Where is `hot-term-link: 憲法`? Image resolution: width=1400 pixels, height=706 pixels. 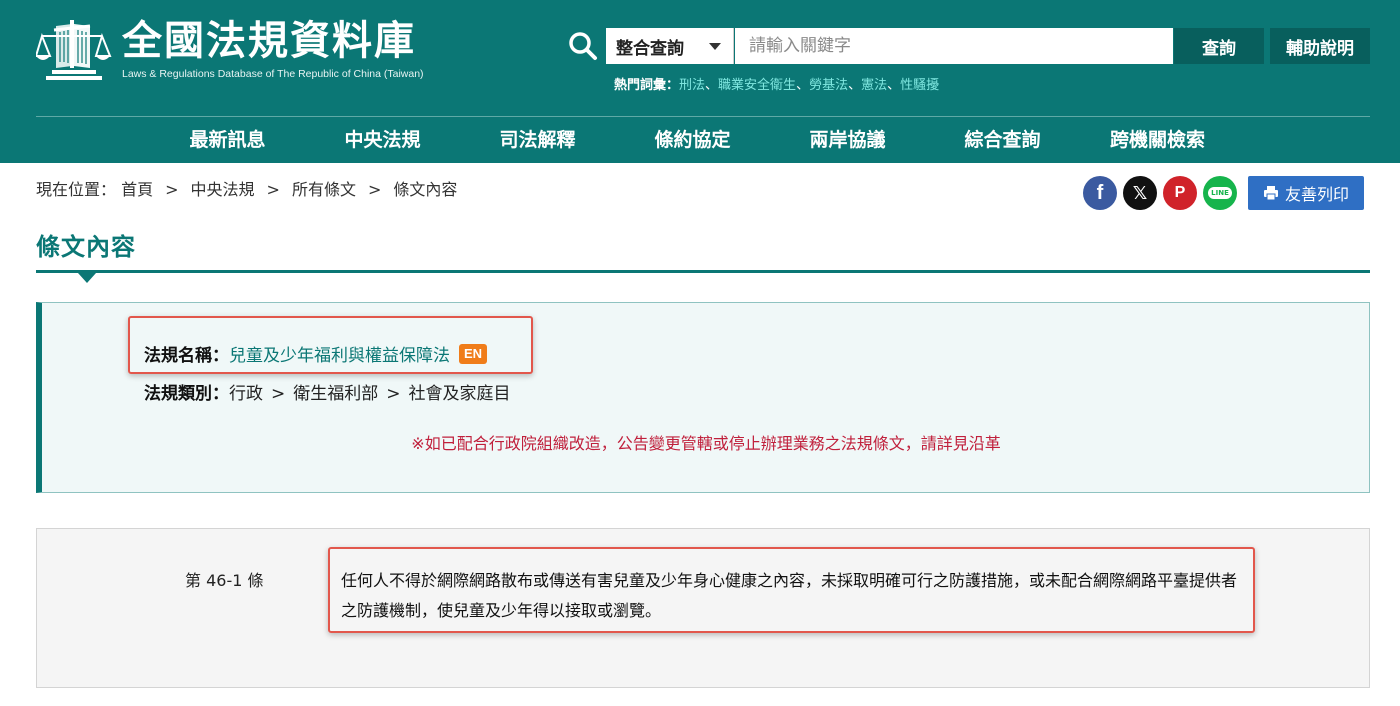
hot-term-link: 憲法 is located at coordinates (874, 85).